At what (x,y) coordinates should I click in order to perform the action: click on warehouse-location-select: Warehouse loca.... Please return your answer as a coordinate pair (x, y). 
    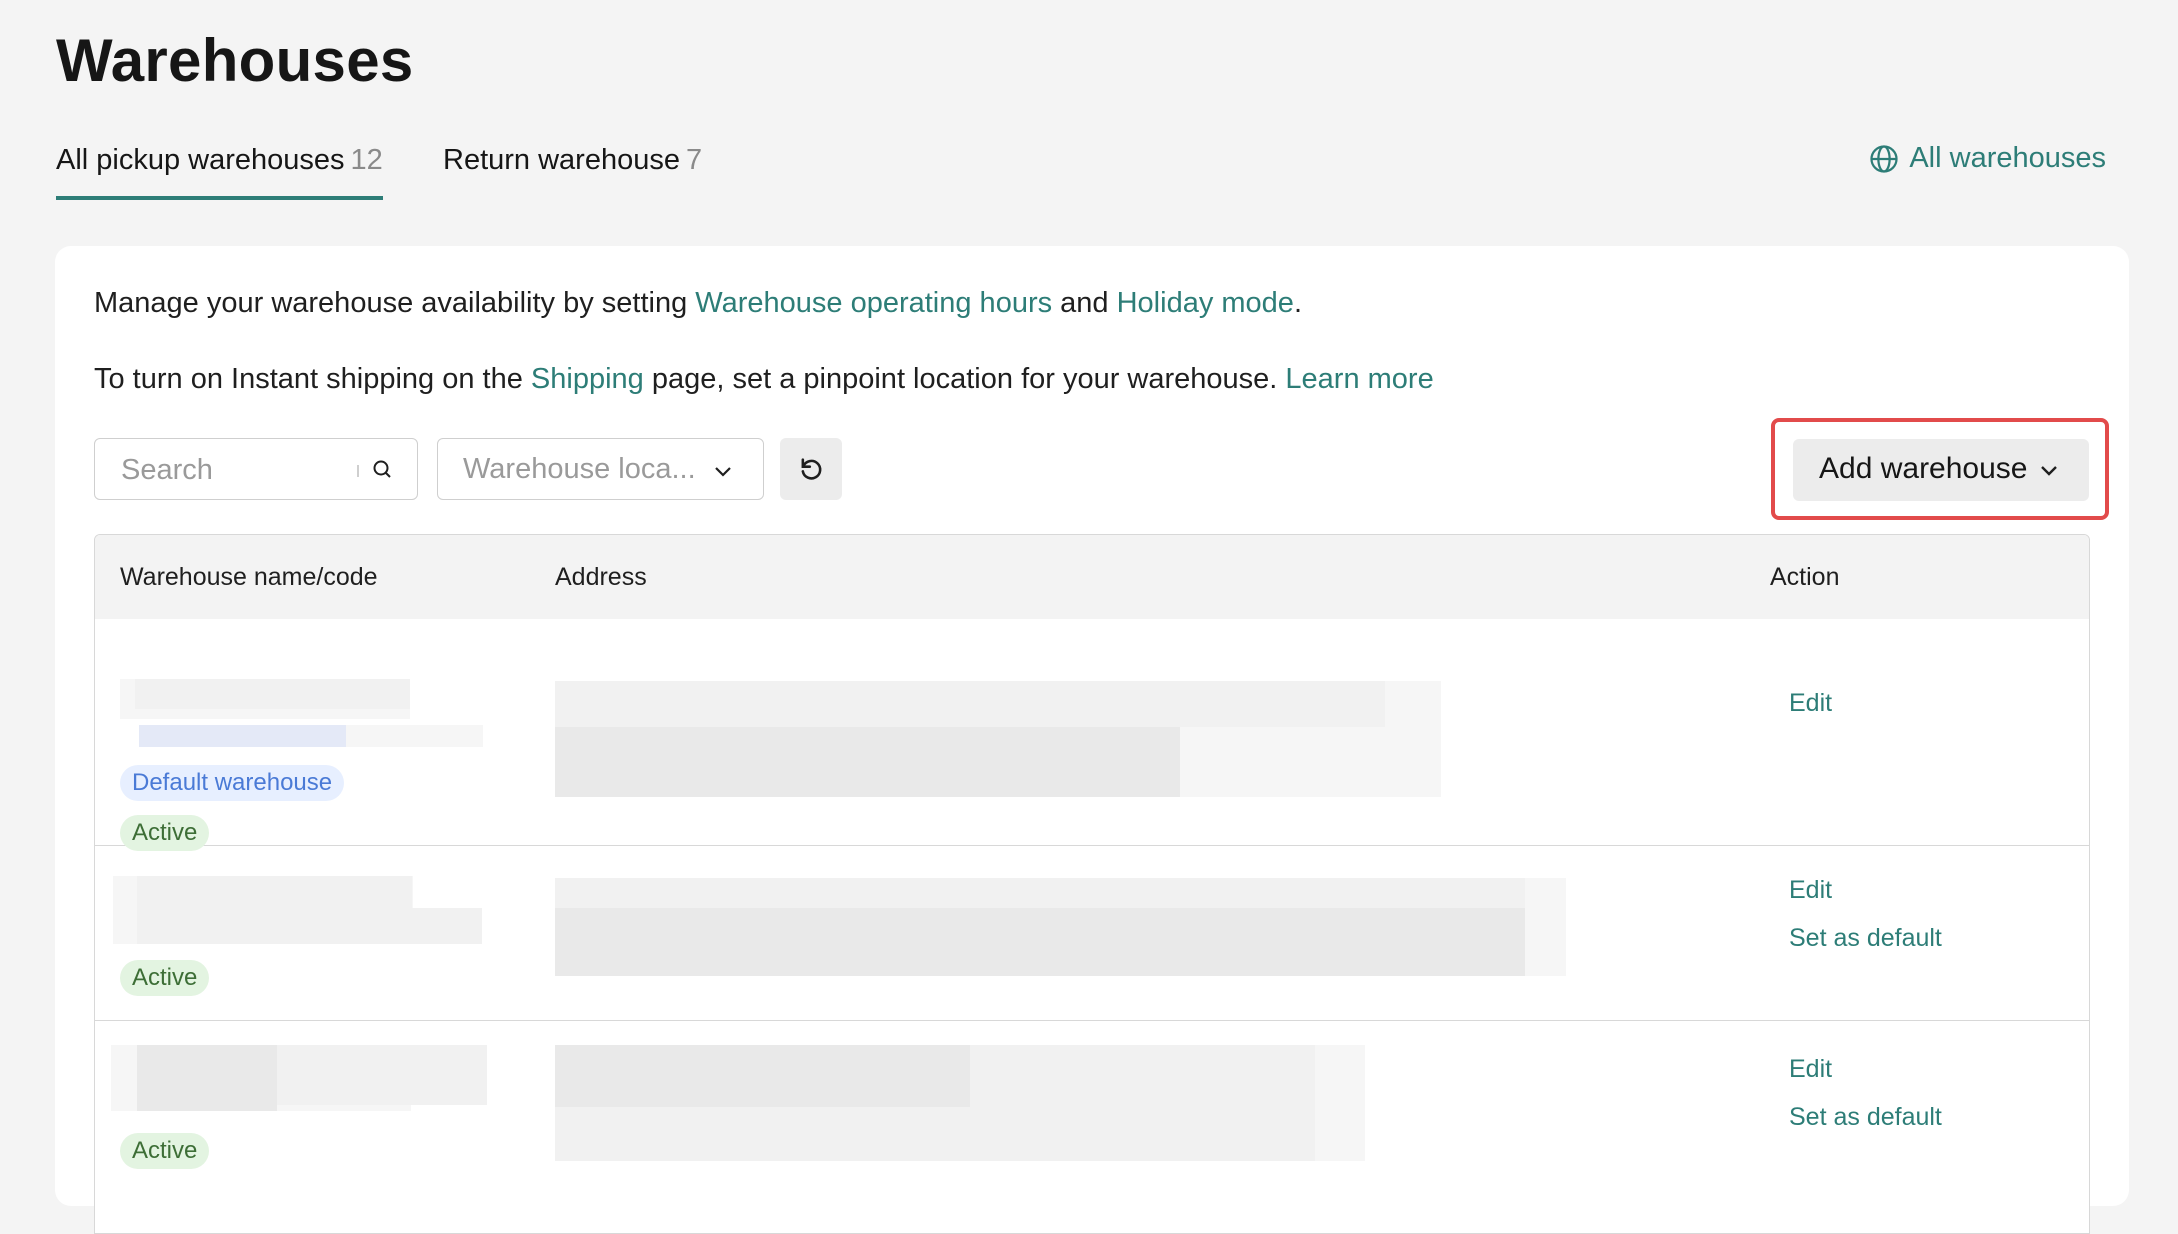
    Looking at the image, I should click on (600, 469).